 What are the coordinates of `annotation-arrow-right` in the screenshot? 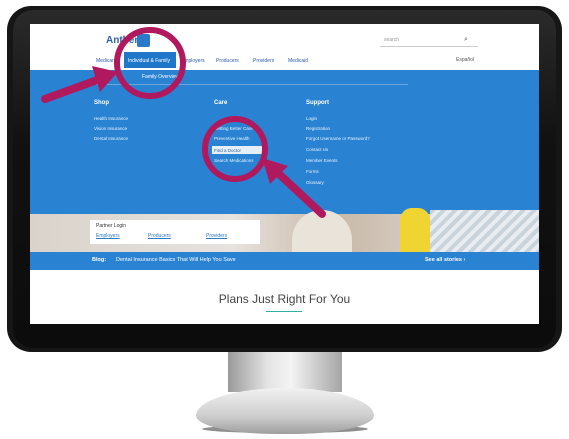 It's located at (294, 188).